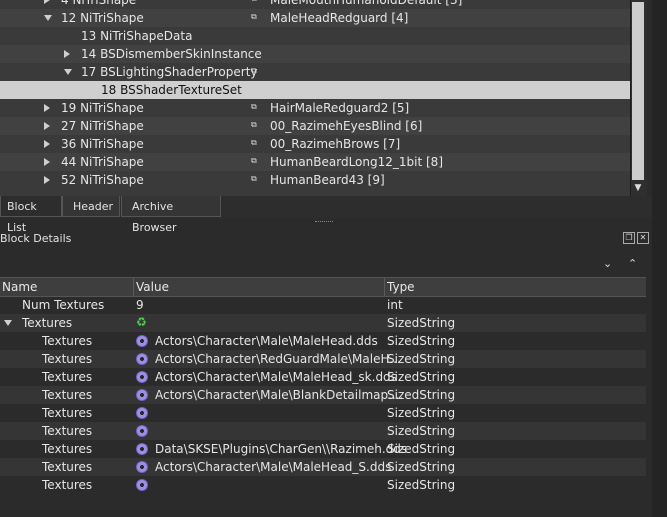 This screenshot has height=517, width=667. I want to click on tree-row-label: 12 NiTriShape, so click(102, 18).